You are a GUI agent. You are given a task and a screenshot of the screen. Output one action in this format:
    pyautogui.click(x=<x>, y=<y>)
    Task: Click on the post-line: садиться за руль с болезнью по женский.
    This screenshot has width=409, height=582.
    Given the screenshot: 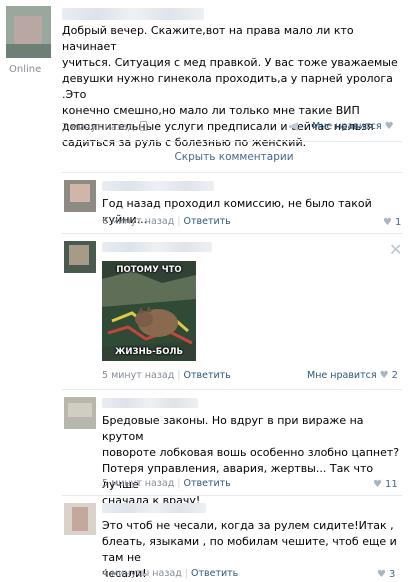 What is the action you would take?
    pyautogui.click(x=184, y=142)
    